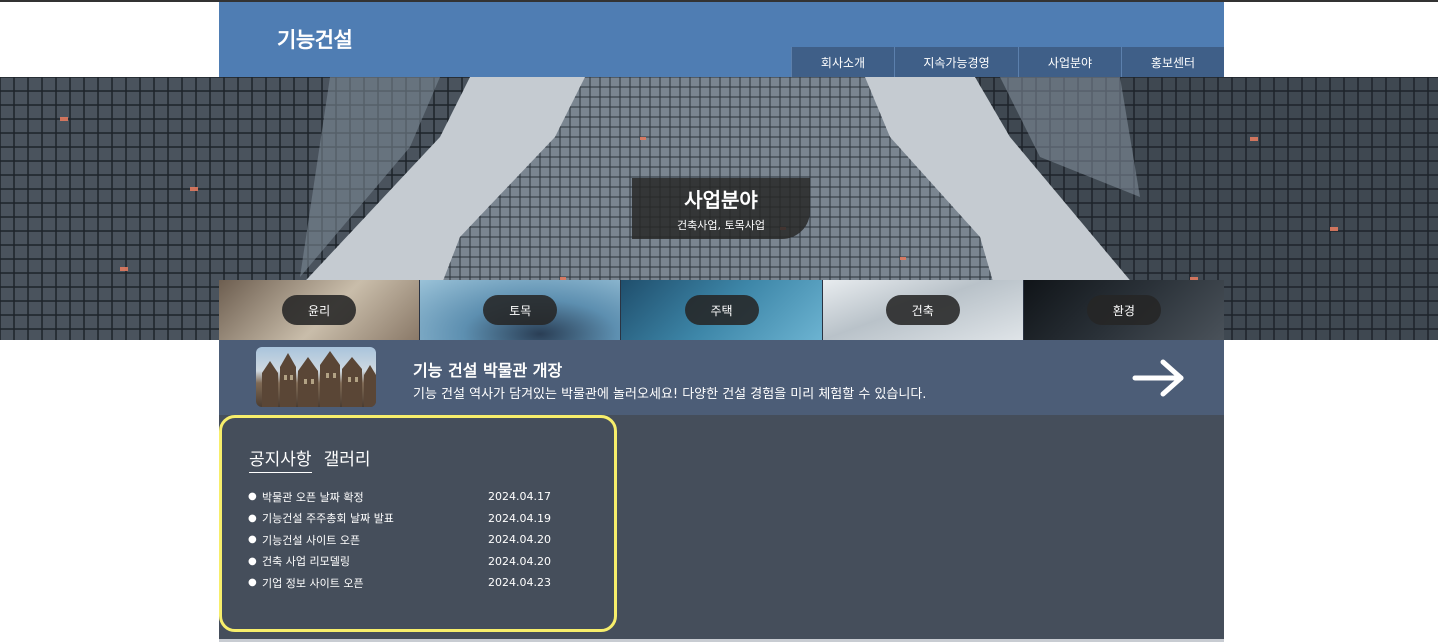 The height and width of the screenshot is (642, 1438). I want to click on category-architecture: 건축, so click(923, 310).